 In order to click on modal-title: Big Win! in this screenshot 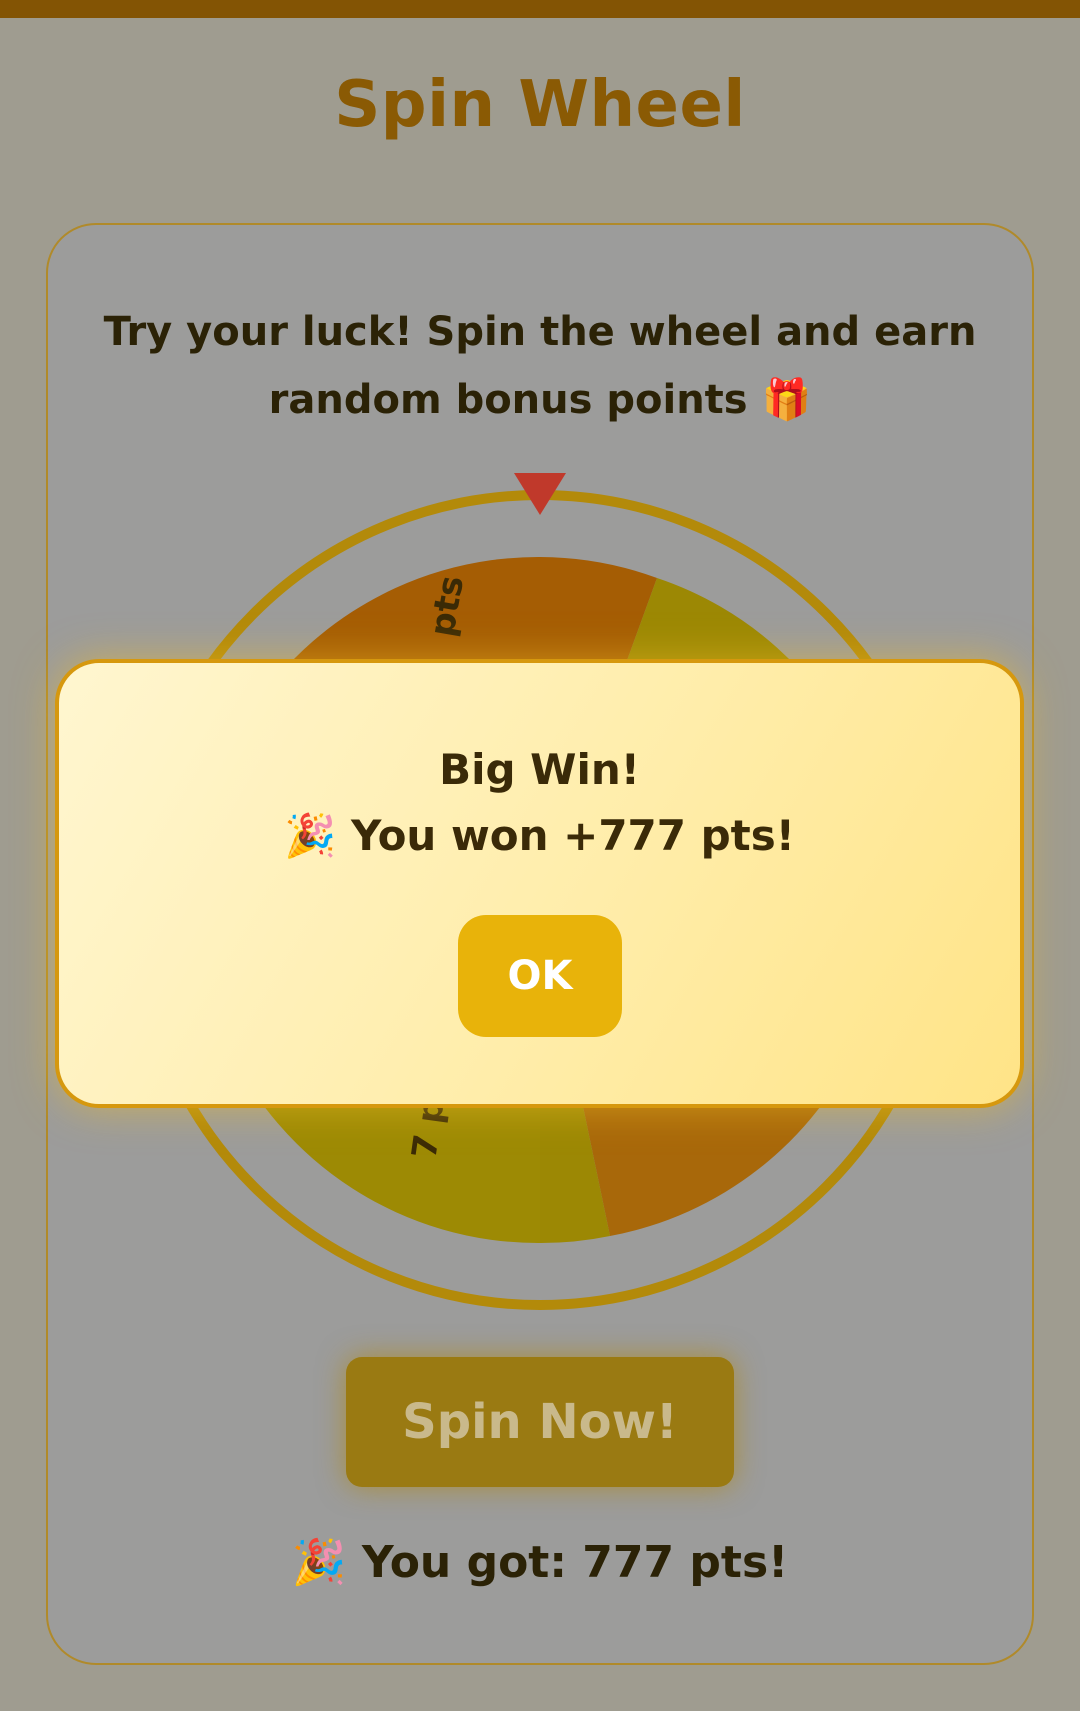, I will do `click(539, 769)`.